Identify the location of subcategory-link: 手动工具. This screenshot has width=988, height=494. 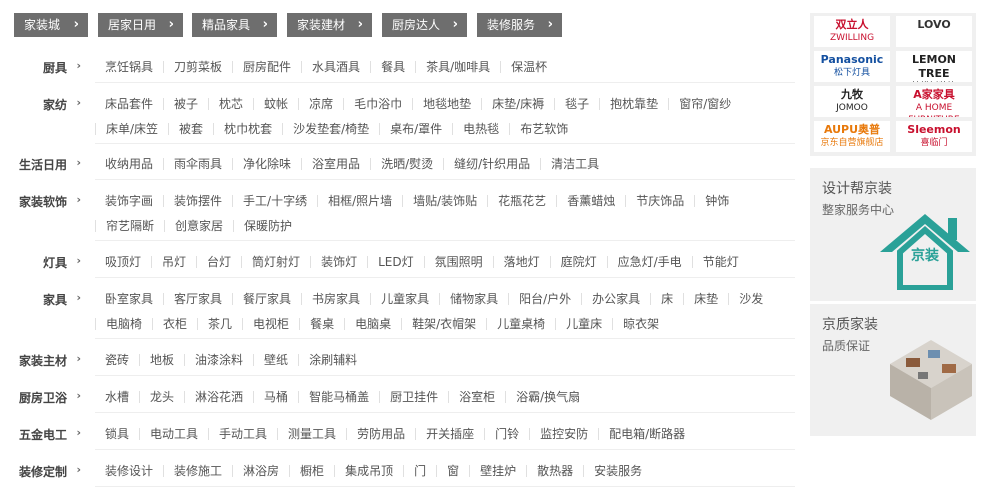
(242, 434).